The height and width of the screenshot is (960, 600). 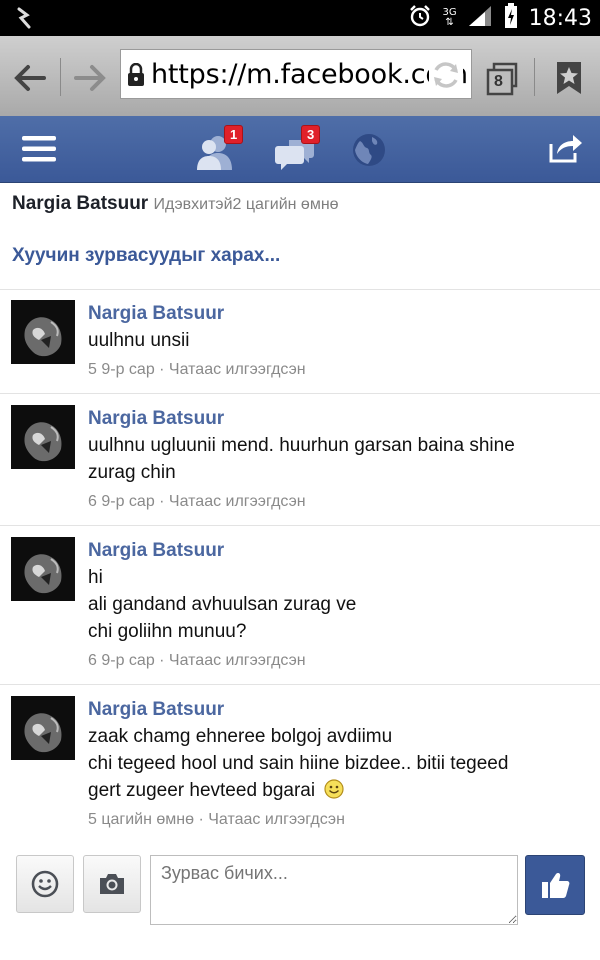 What do you see at coordinates (369, 152) in the screenshot?
I see `globe-icon` at bounding box center [369, 152].